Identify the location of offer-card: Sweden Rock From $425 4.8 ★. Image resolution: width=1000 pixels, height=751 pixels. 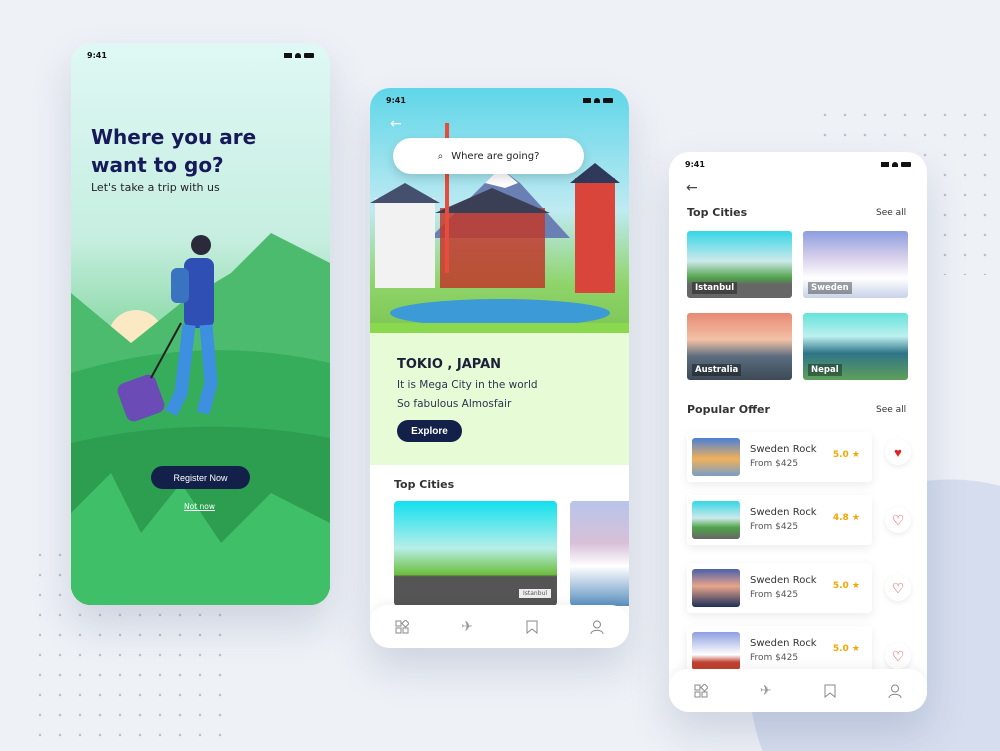
(779, 520).